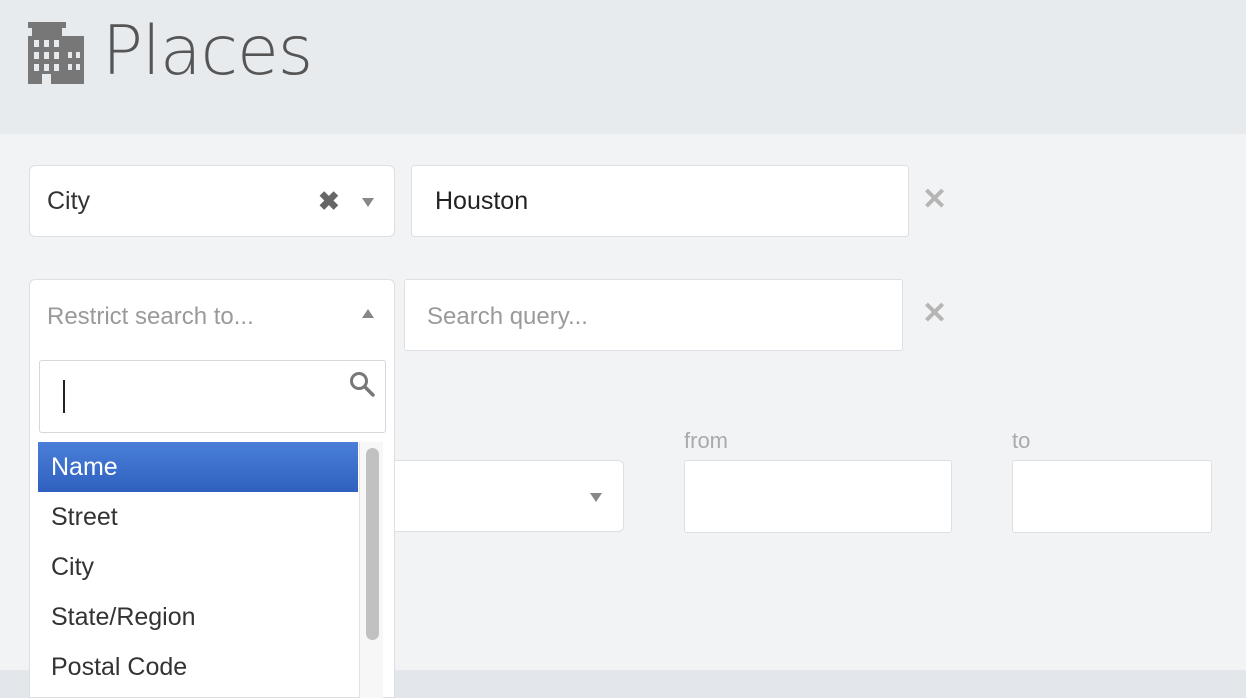 The image size is (1246, 698). I want to click on from-label: from, so click(706, 440).